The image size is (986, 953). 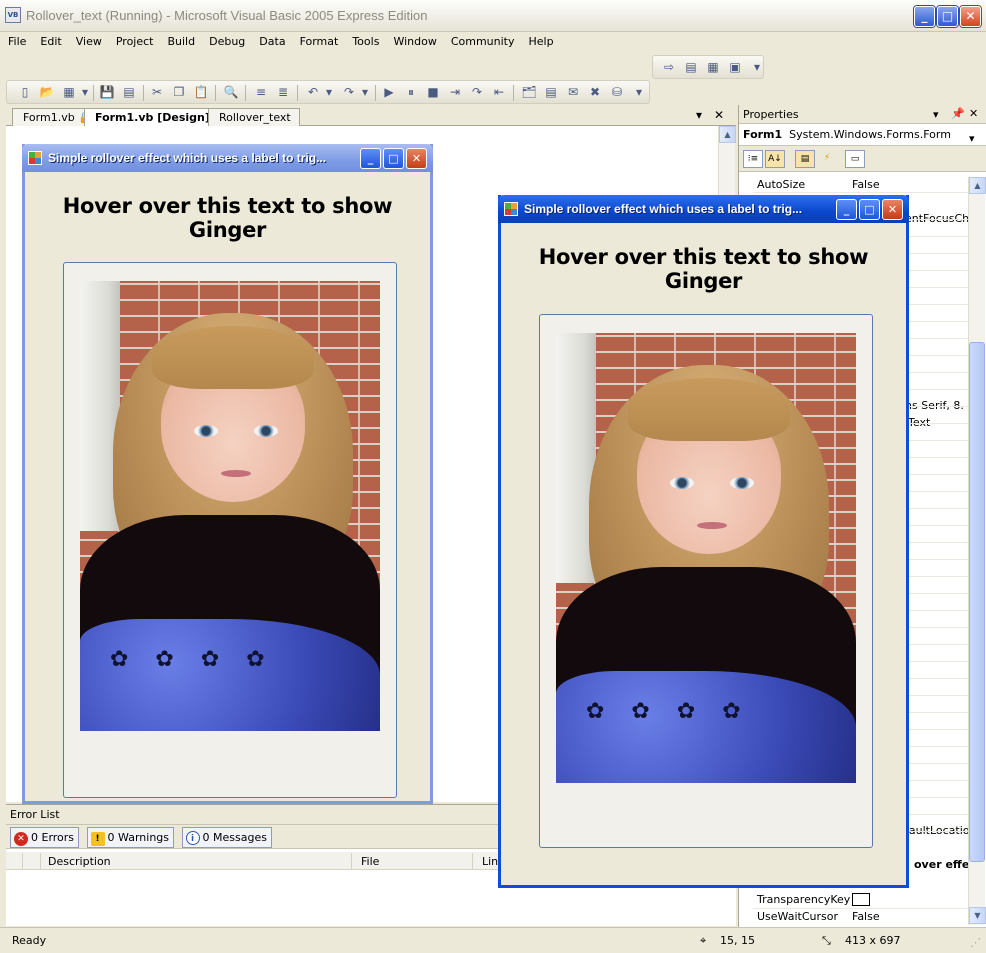 I want to click on prop-name-autosize: AutoSize, so click(x=781, y=186).